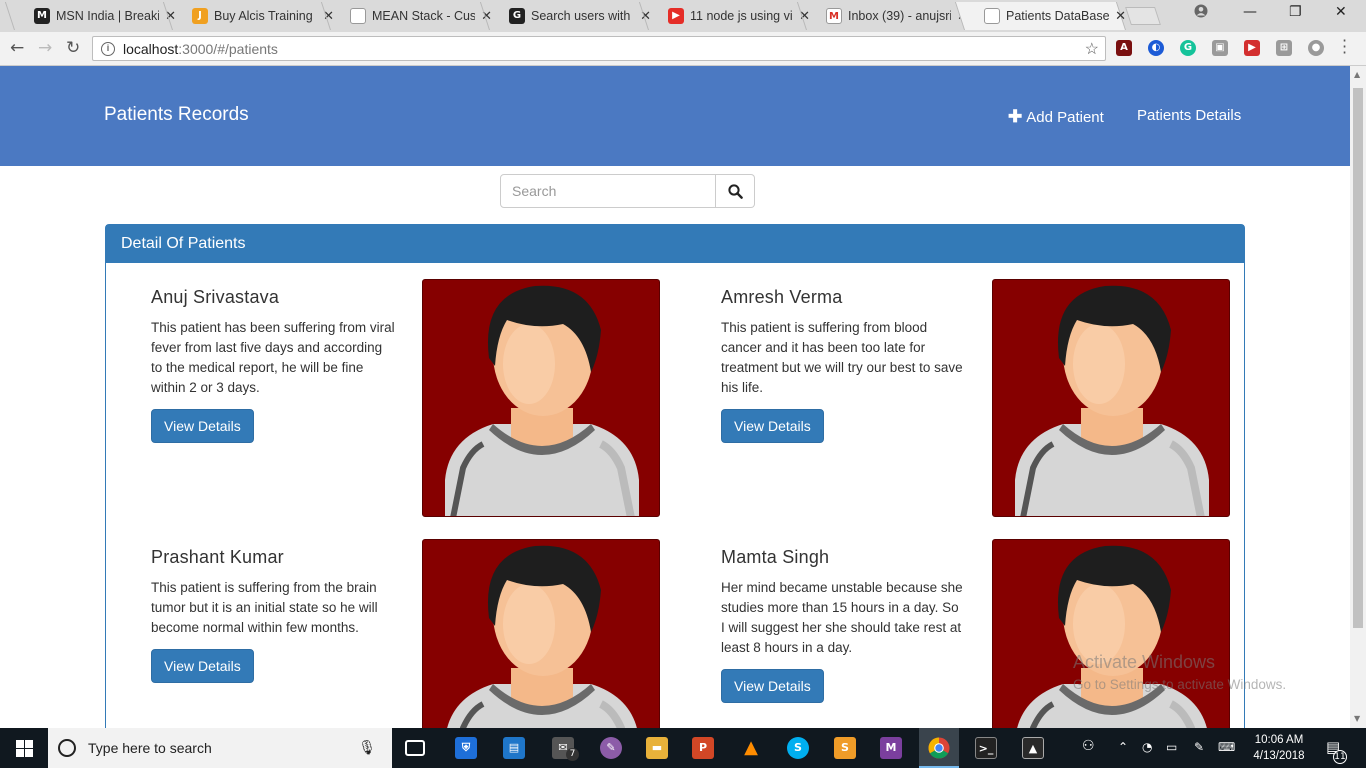 The height and width of the screenshot is (768, 1366). I want to click on keyboard-icon: ⌨, so click(1226, 747).